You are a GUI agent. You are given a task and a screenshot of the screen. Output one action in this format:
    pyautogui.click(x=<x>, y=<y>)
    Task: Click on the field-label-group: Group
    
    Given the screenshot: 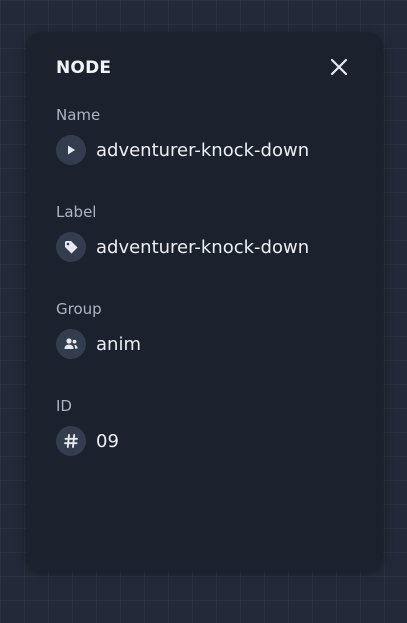 What is the action you would take?
    pyautogui.click(x=79, y=309)
    